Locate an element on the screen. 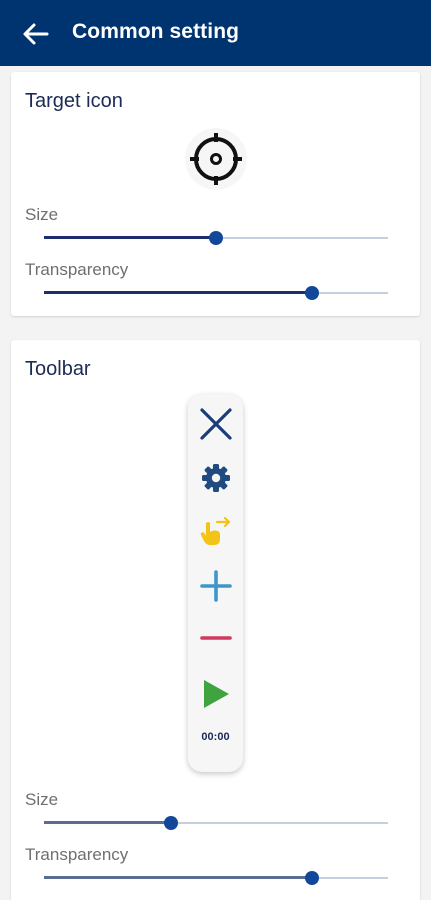 The image size is (431, 900). swipe-button is located at coordinates (215, 531).